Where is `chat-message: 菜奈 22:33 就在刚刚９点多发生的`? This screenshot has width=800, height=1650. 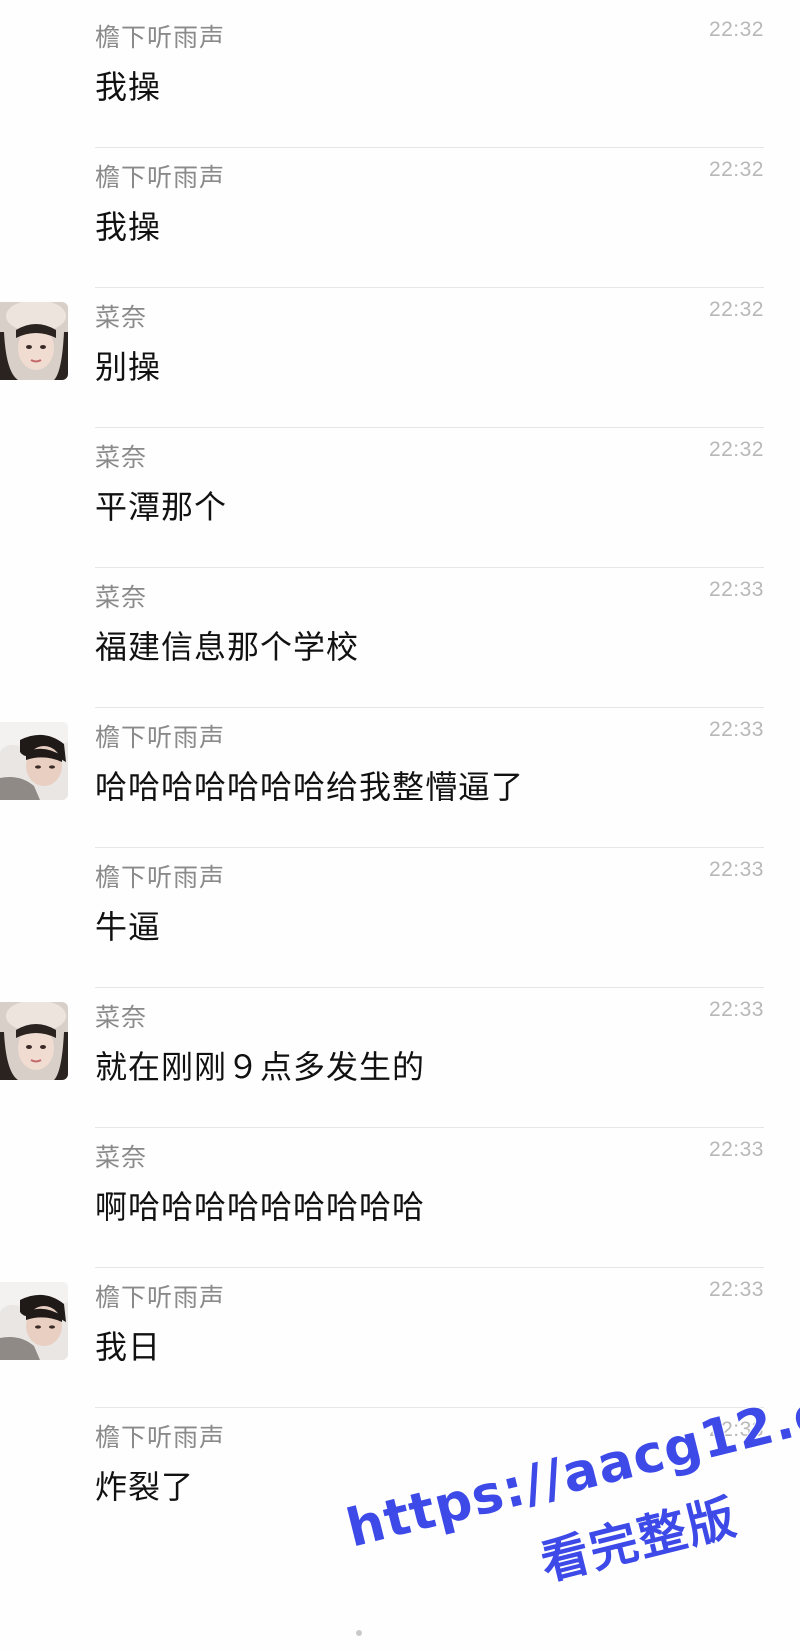 chat-message: 菜奈 22:33 就在刚刚９点多发生的 is located at coordinates (400, 1054).